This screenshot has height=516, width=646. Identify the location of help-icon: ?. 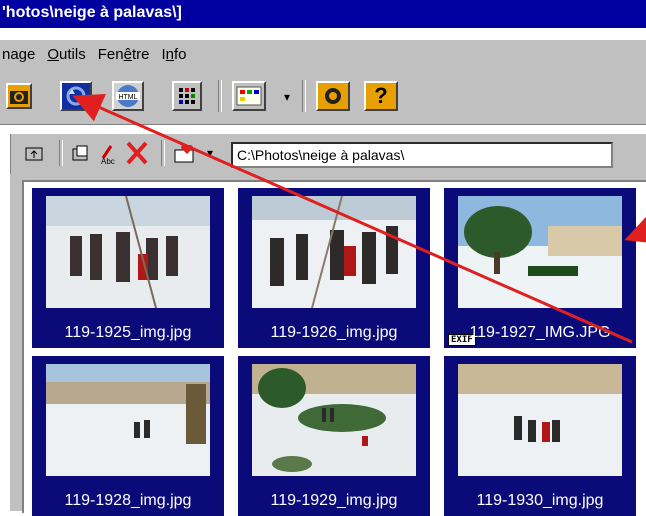
(381, 96).